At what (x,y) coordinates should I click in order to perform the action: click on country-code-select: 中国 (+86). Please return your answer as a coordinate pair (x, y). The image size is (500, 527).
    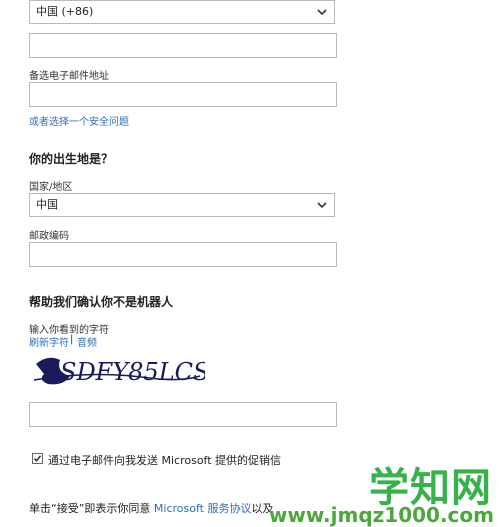
    Looking at the image, I should click on (182, 12).